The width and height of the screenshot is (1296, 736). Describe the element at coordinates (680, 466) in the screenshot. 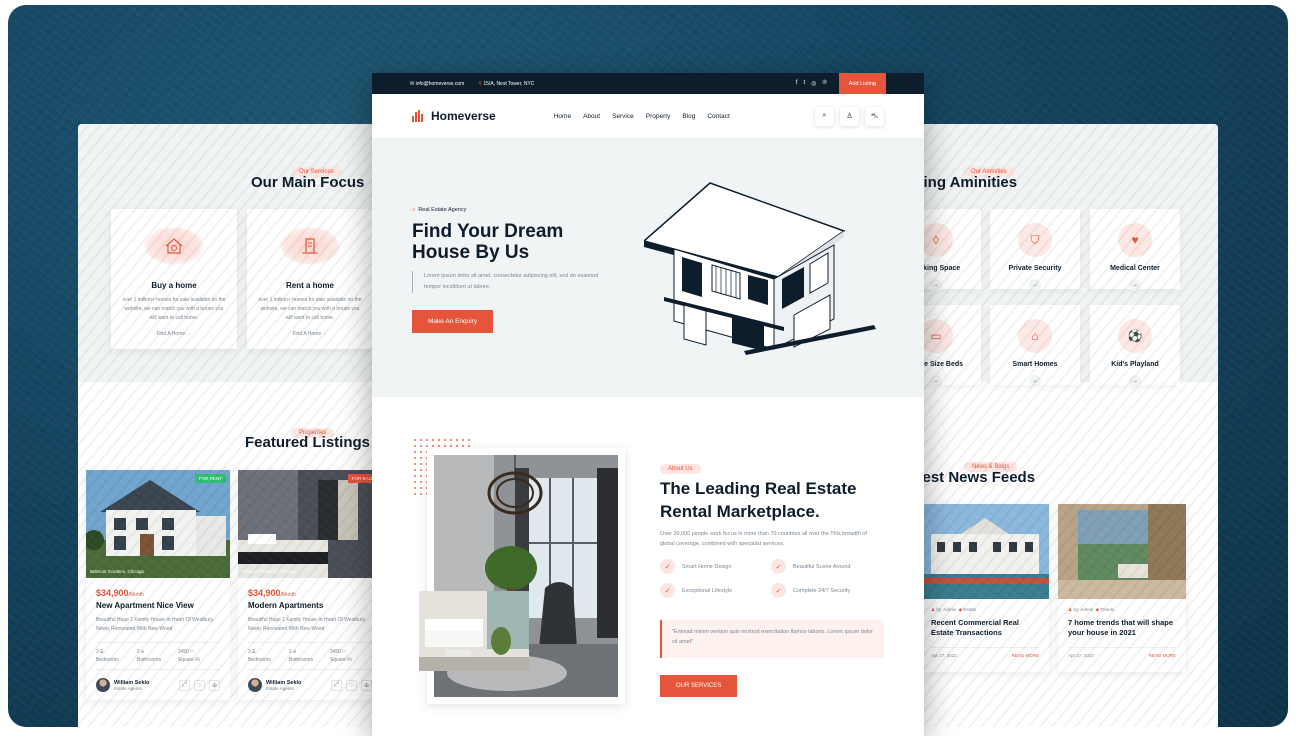

I see `about-pill: About Us` at that location.